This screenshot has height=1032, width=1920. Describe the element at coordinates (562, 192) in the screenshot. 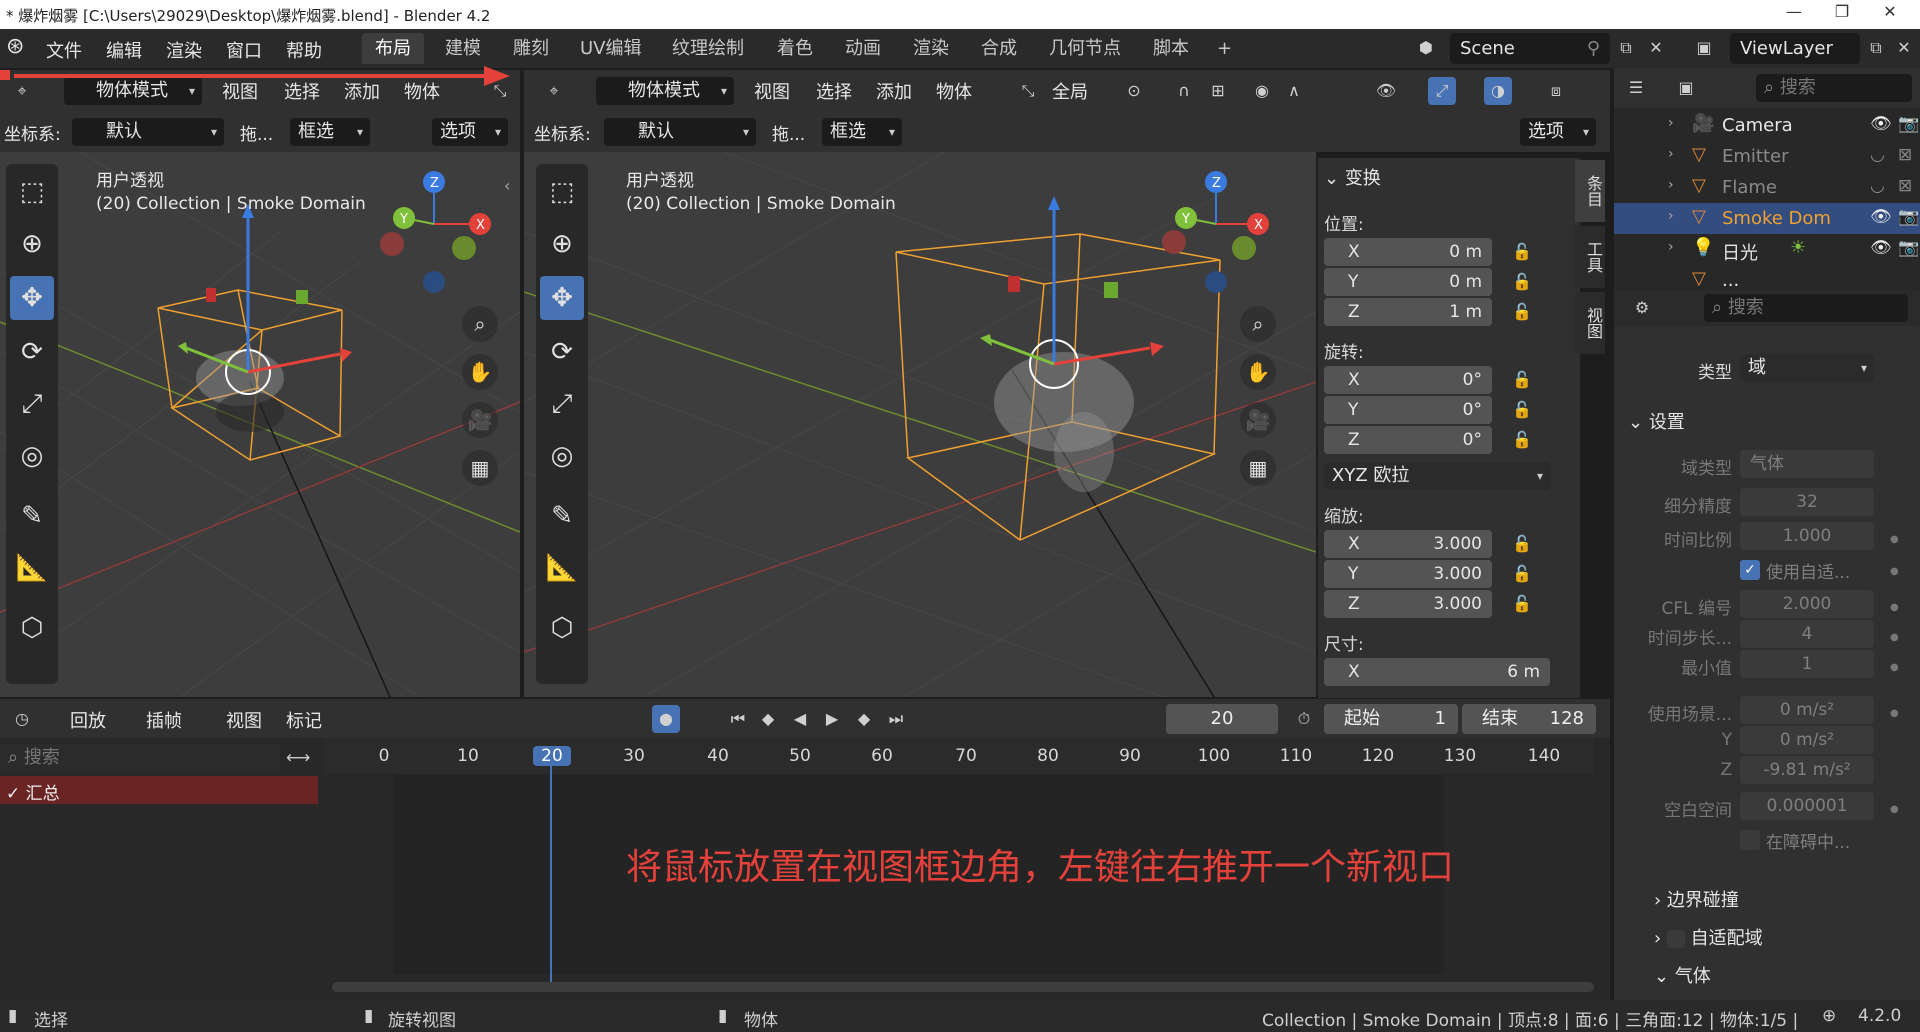

I see `select-box-tool-icon: ⬚` at that location.